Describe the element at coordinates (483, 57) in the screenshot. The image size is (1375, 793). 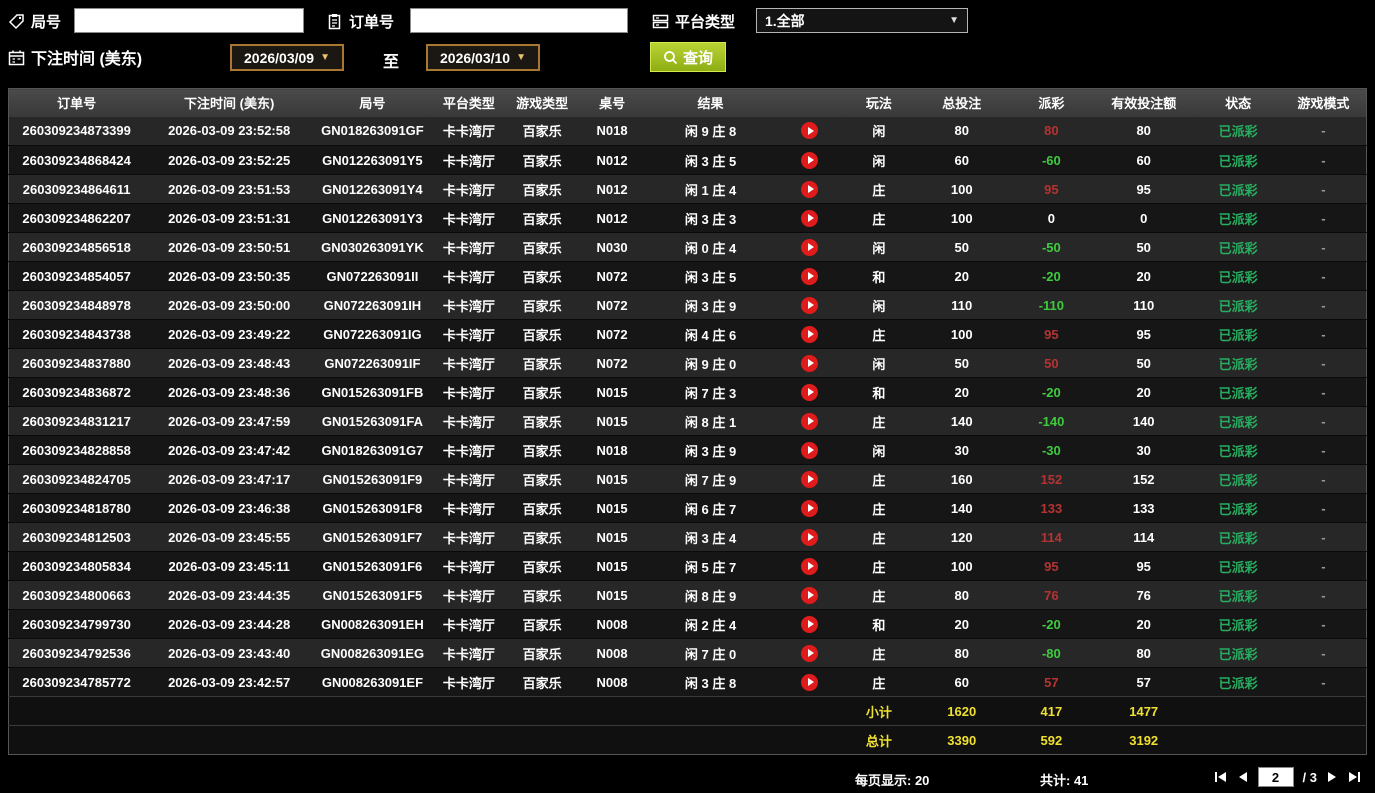
I see `date-to-button: 2026/03/10 ▼` at that location.